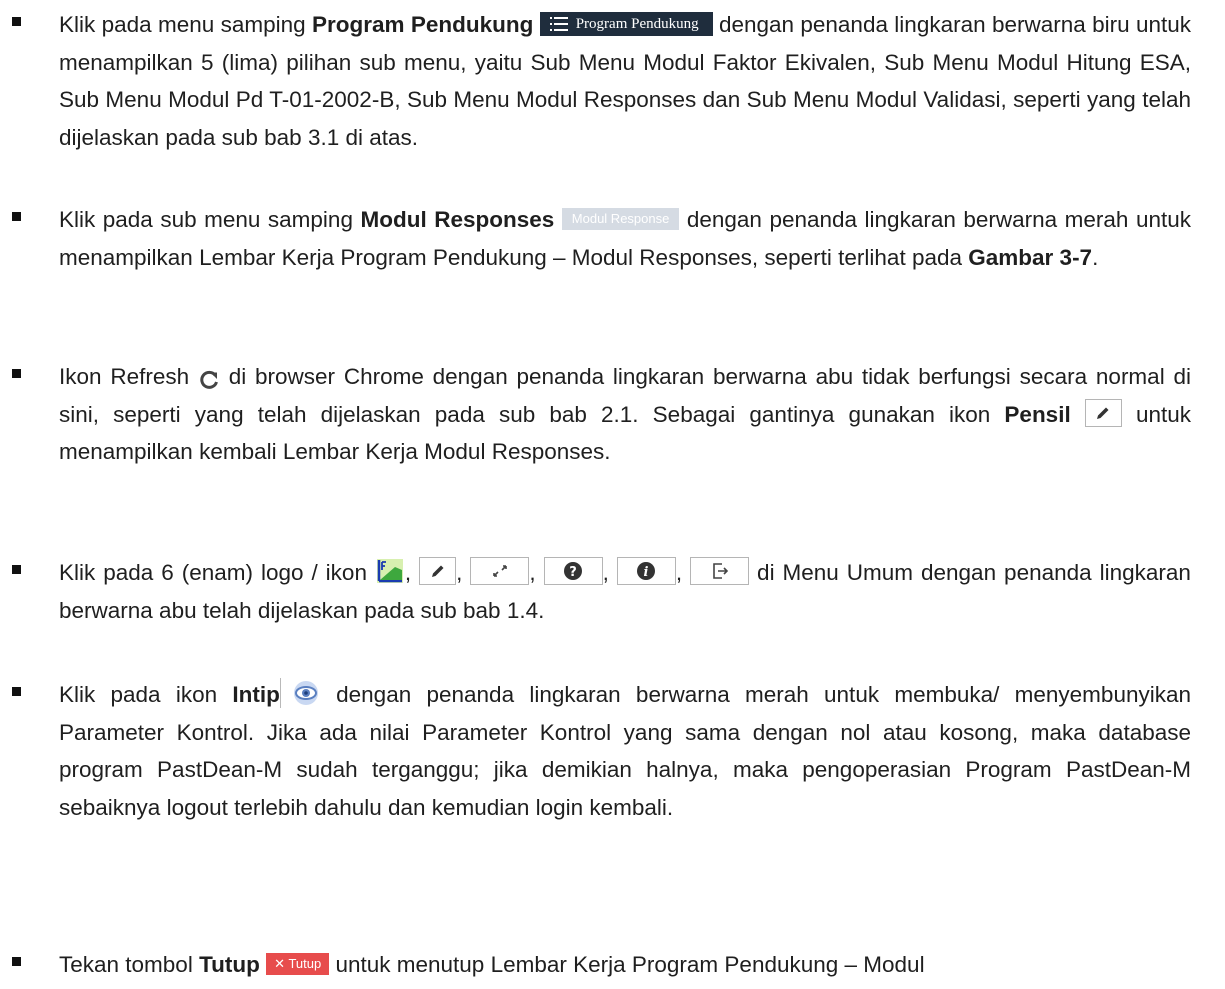 This screenshot has height=989, width=1225. I want to click on bold-term: Tutup, so click(229, 964).